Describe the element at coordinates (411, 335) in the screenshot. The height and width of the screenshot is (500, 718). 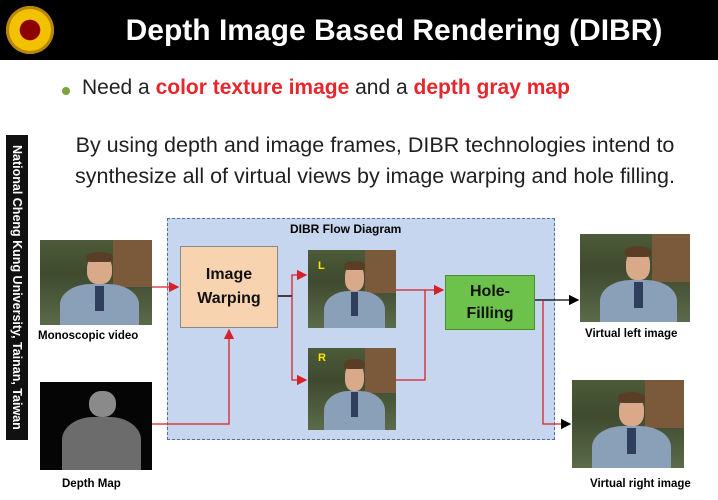
I see `arrow-right-to-fill` at that location.